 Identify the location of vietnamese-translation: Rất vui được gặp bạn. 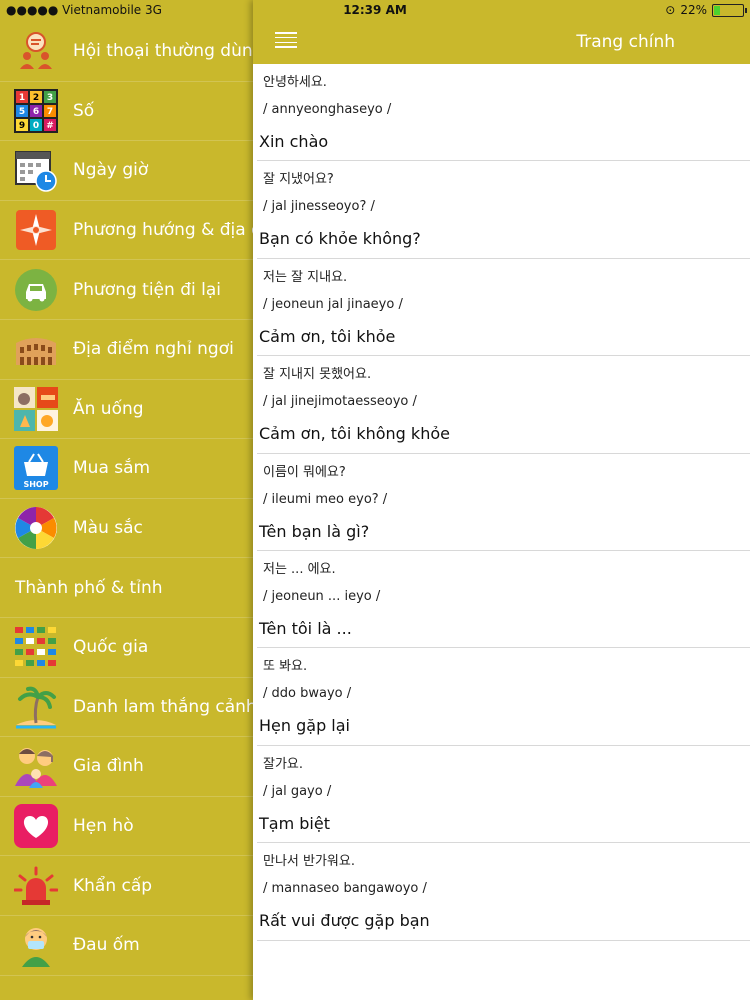
(344, 921).